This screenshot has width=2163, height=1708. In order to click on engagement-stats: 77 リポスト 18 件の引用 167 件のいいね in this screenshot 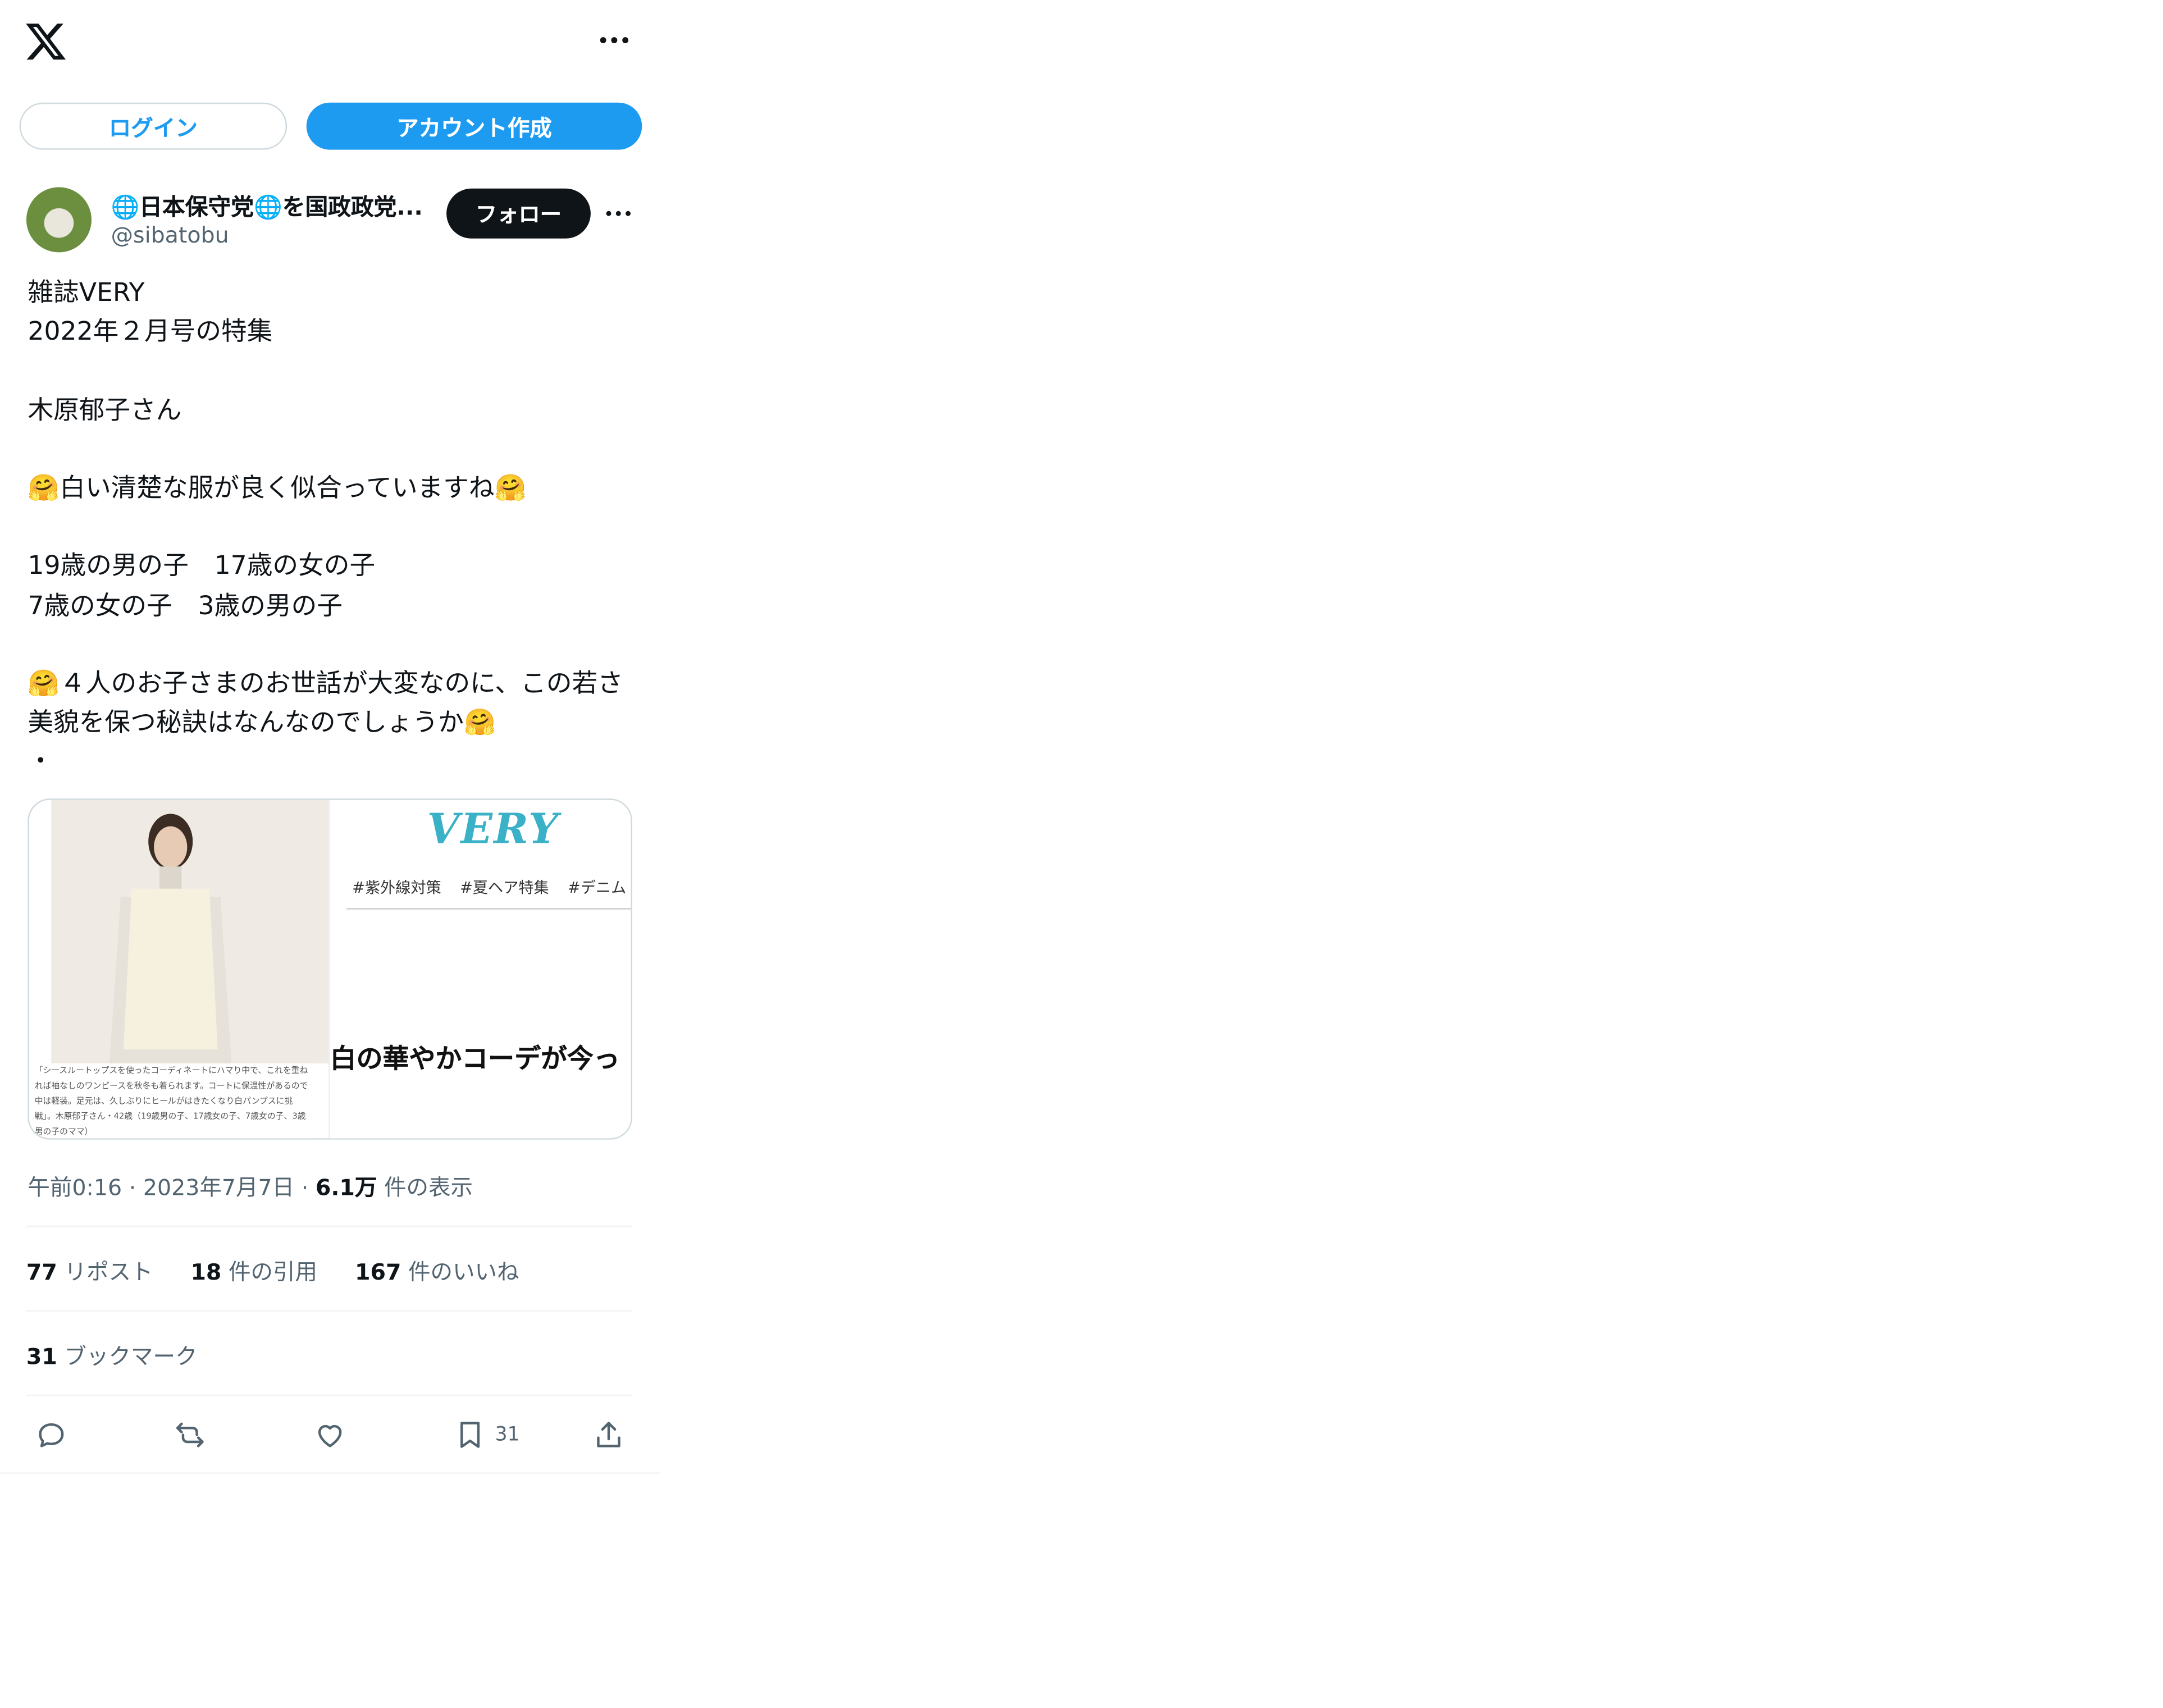, I will do `click(288, 1270)`.